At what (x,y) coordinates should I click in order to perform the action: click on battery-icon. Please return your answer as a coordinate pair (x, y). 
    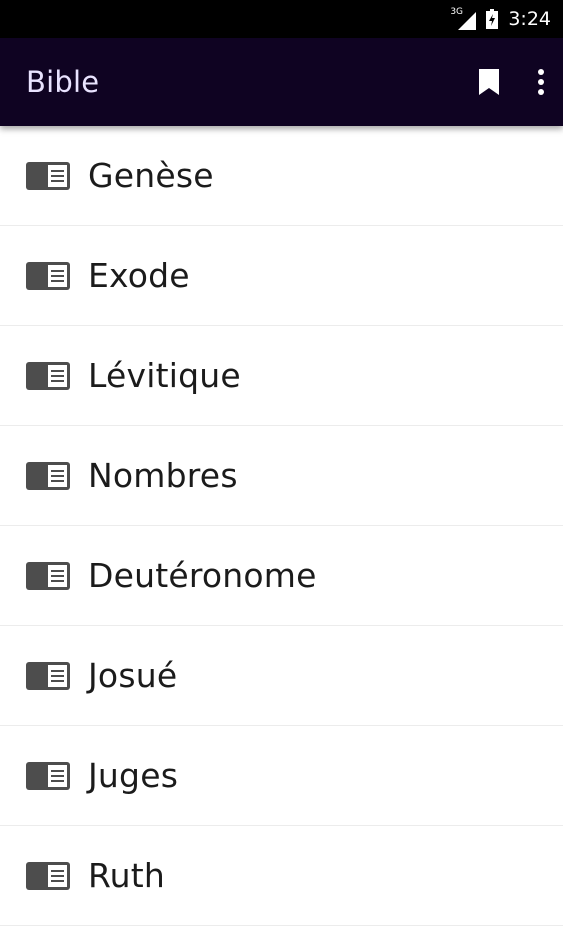
    Looking at the image, I should click on (492, 19).